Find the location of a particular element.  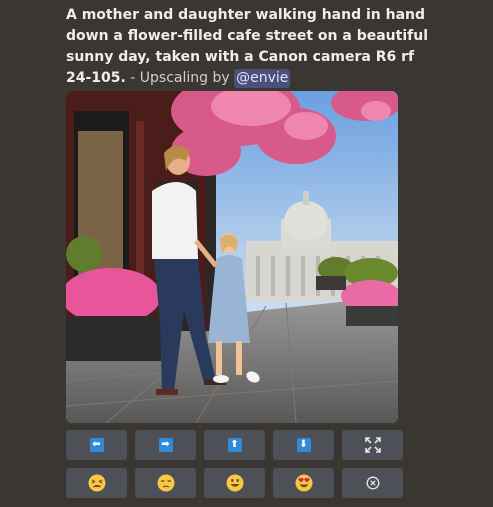

expand-button is located at coordinates (372, 445).